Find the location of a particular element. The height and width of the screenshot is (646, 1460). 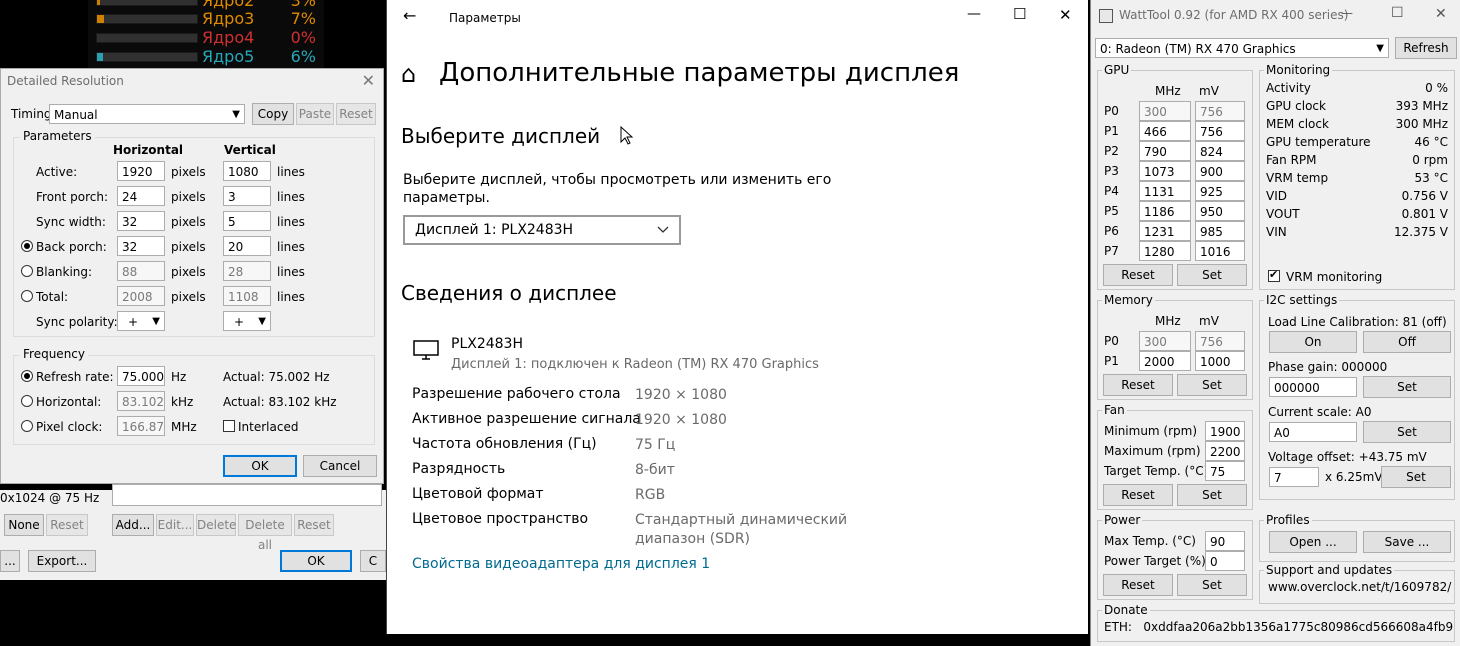

v-blanking-input: 28 is located at coordinates (247, 271).